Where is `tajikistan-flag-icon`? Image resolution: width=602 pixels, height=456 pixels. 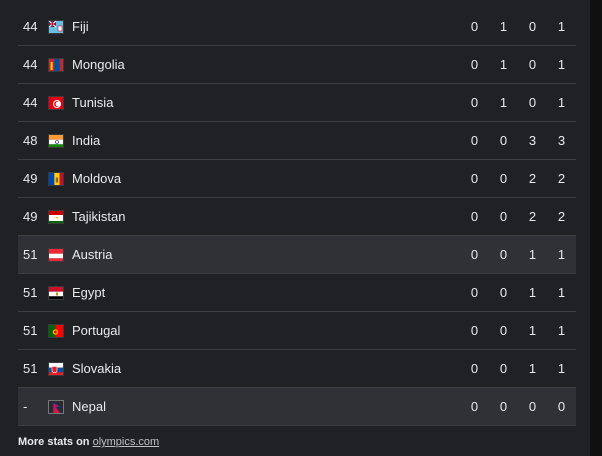
tajikistan-flag-icon is located at coordinates (56, 216).